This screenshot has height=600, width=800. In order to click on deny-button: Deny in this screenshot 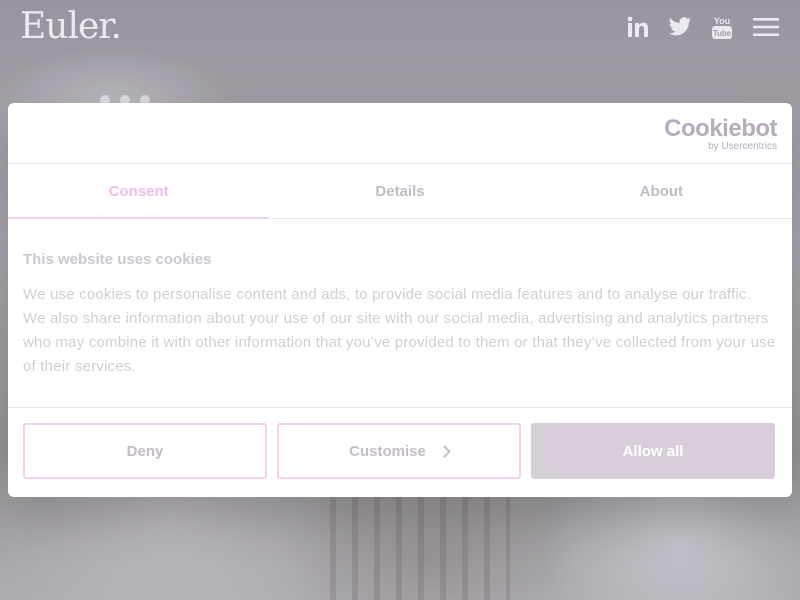, I will do `click(145, 451)`.